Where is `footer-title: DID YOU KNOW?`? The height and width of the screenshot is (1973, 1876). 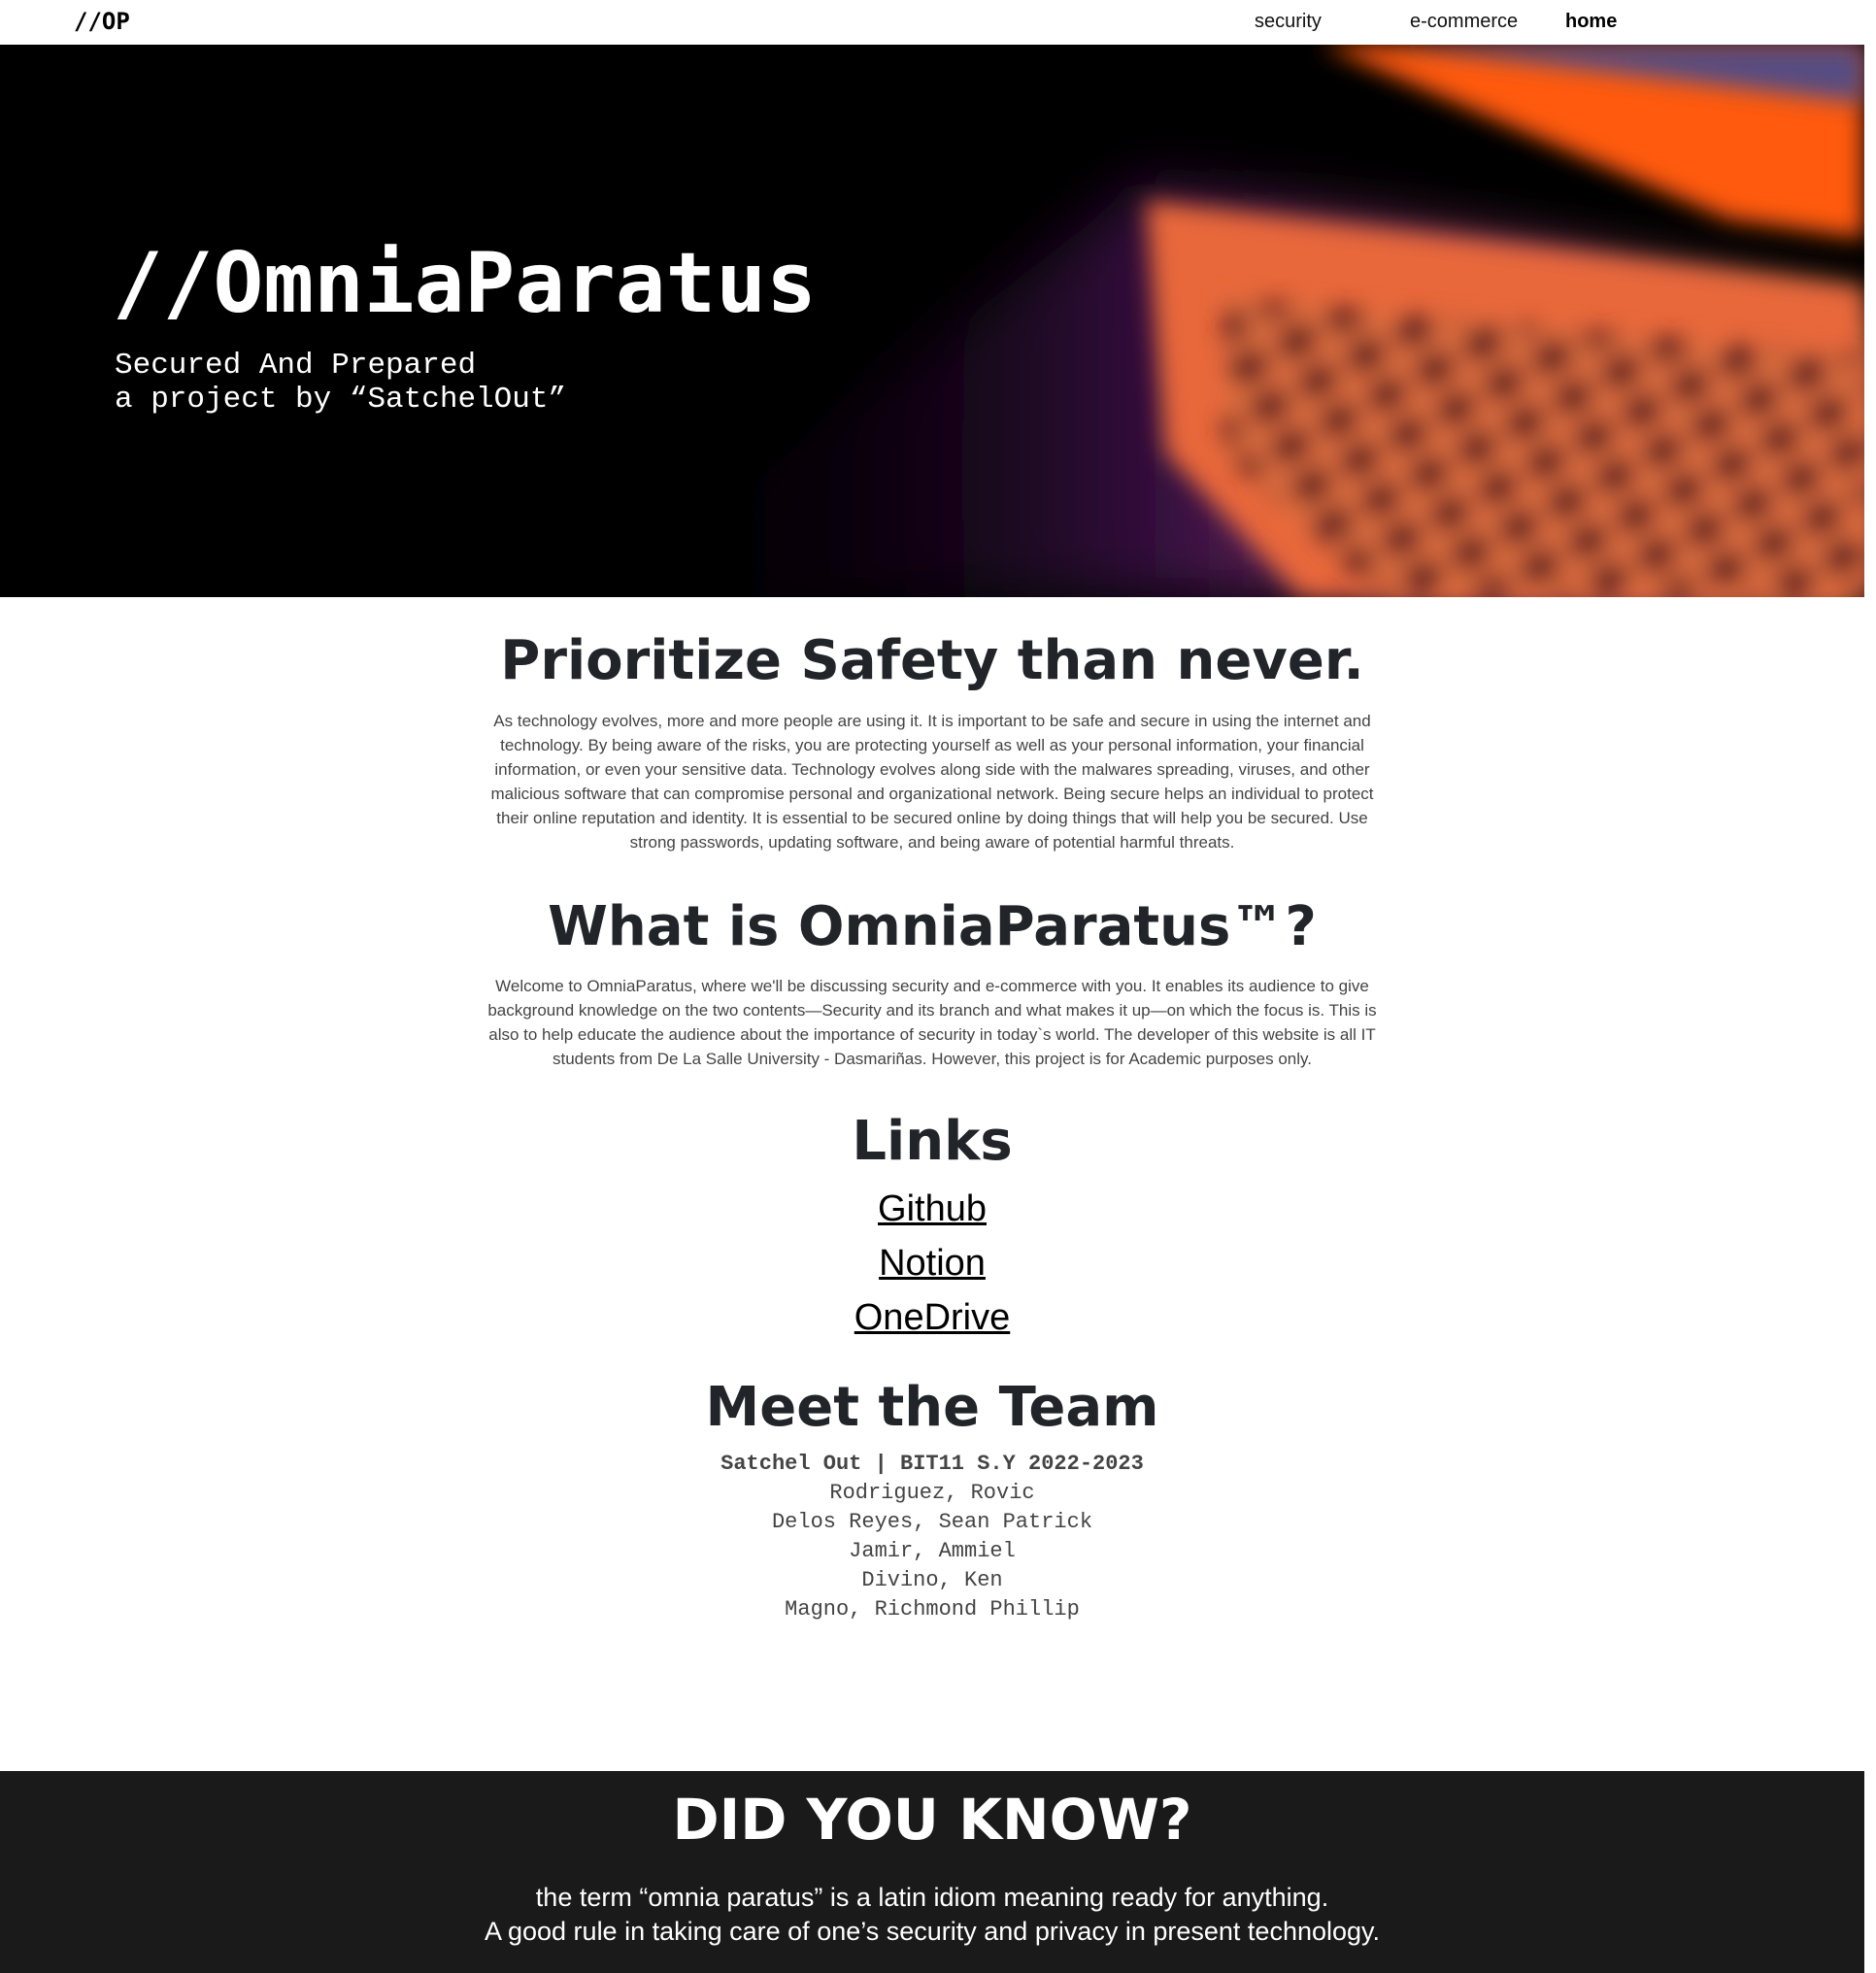
footer-title: DID YOU KNOW? is located at coordinates (932, 1820).